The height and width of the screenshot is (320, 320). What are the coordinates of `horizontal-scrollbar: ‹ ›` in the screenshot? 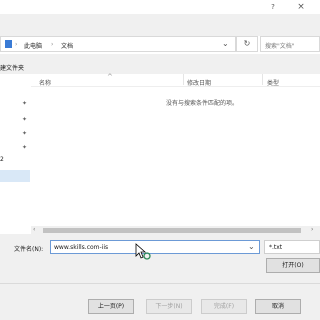 It's located at (175, 230).